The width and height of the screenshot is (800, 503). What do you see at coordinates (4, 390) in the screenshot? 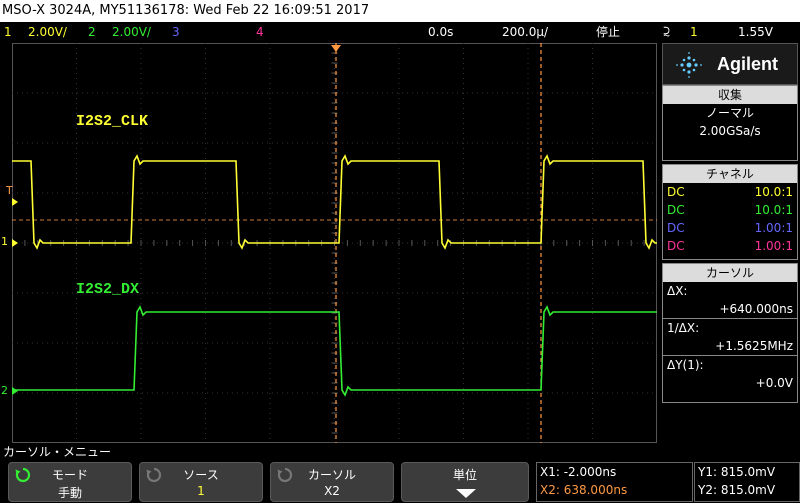
I see `ch2-ground-marker: 2` at bounding box center [4, 390].